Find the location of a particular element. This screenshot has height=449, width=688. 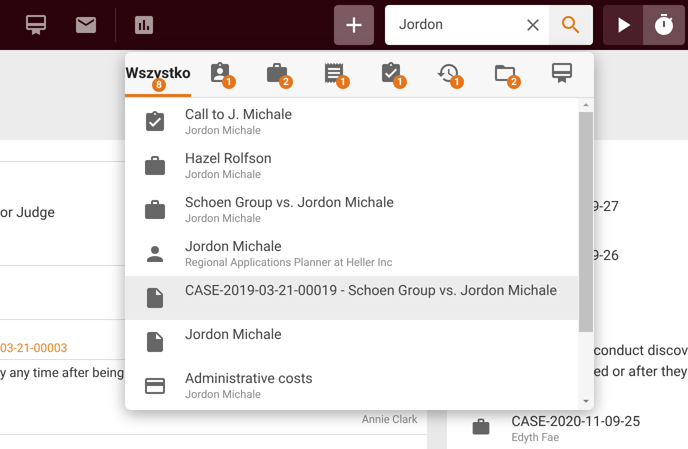

chart-icon is located at coordinates (144, 25).